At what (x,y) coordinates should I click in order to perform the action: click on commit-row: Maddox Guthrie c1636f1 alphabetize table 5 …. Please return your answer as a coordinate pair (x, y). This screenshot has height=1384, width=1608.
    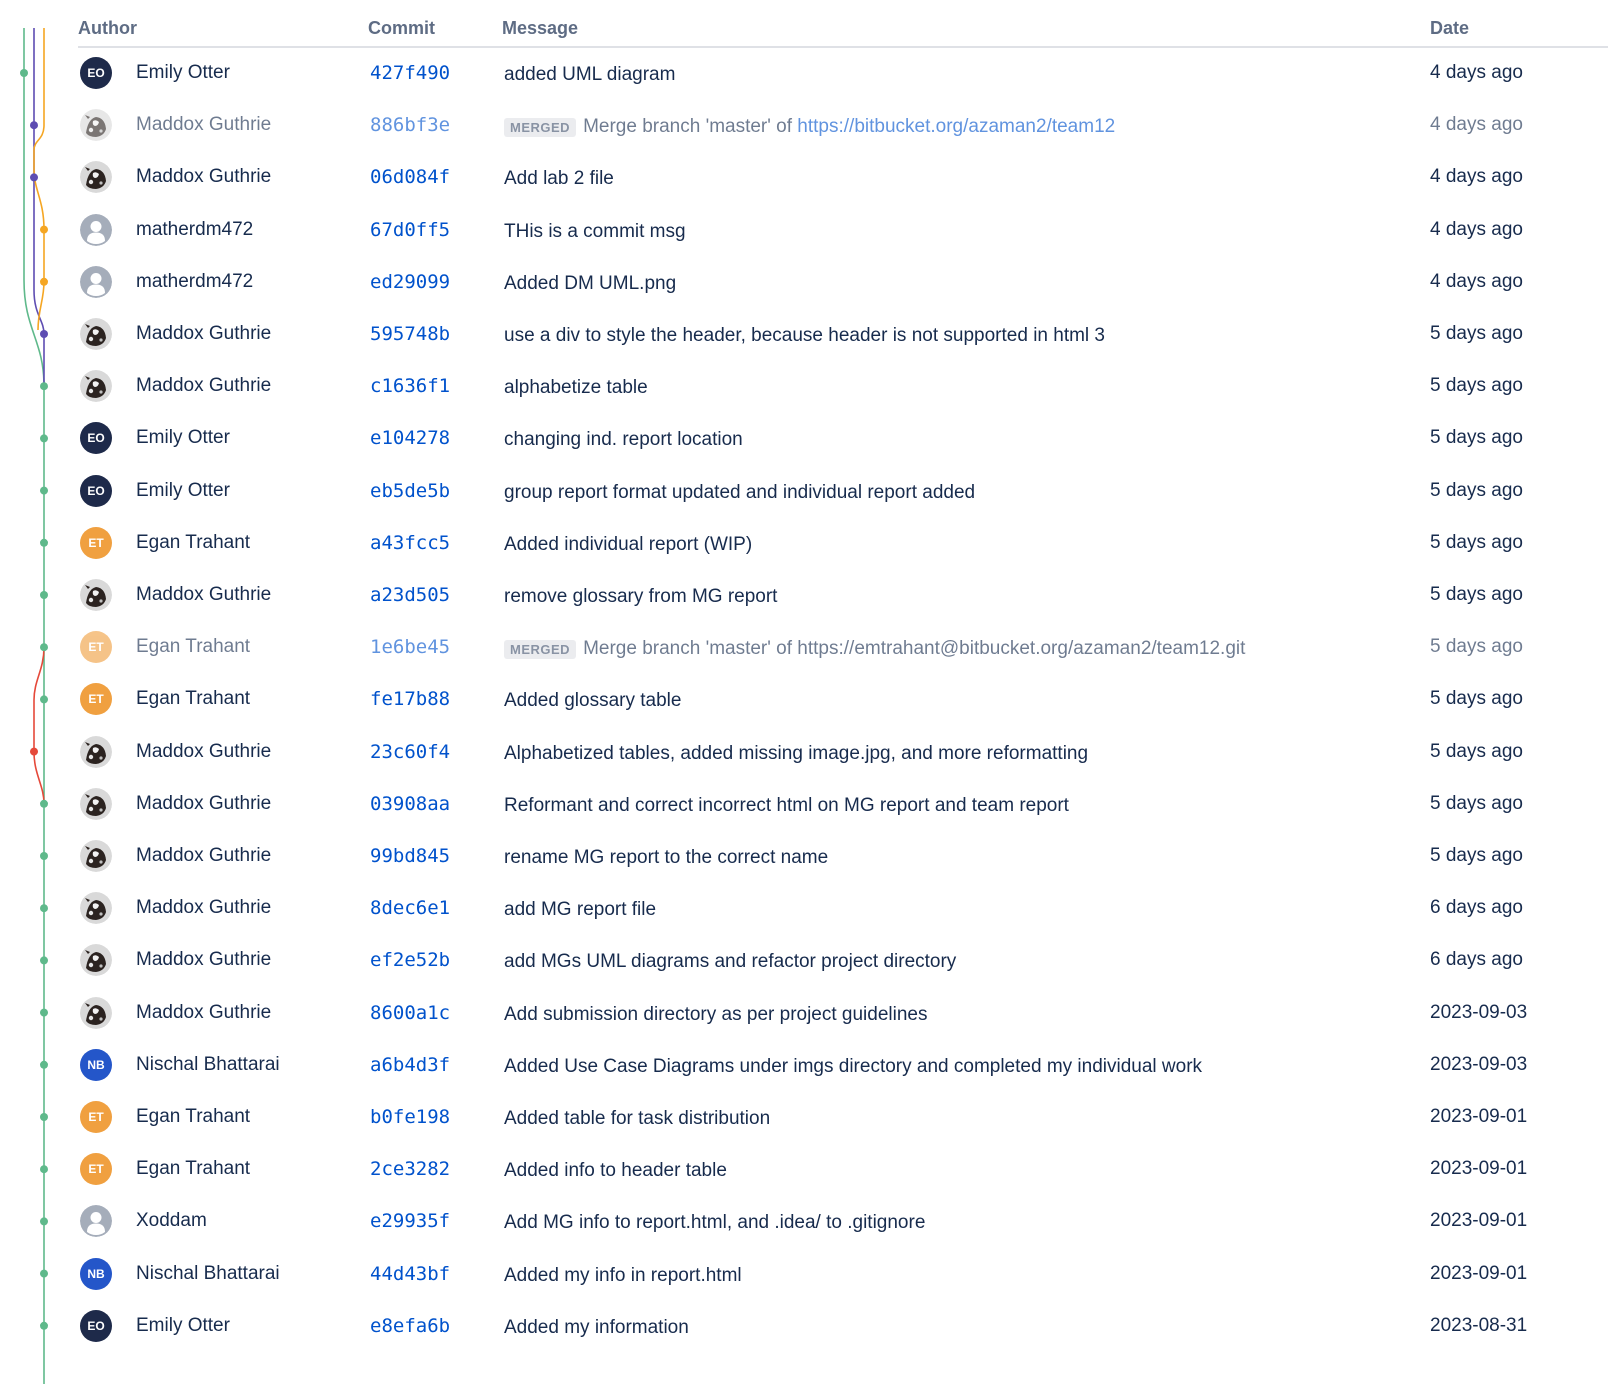
    Looking at the image, I should click on (843, 387).